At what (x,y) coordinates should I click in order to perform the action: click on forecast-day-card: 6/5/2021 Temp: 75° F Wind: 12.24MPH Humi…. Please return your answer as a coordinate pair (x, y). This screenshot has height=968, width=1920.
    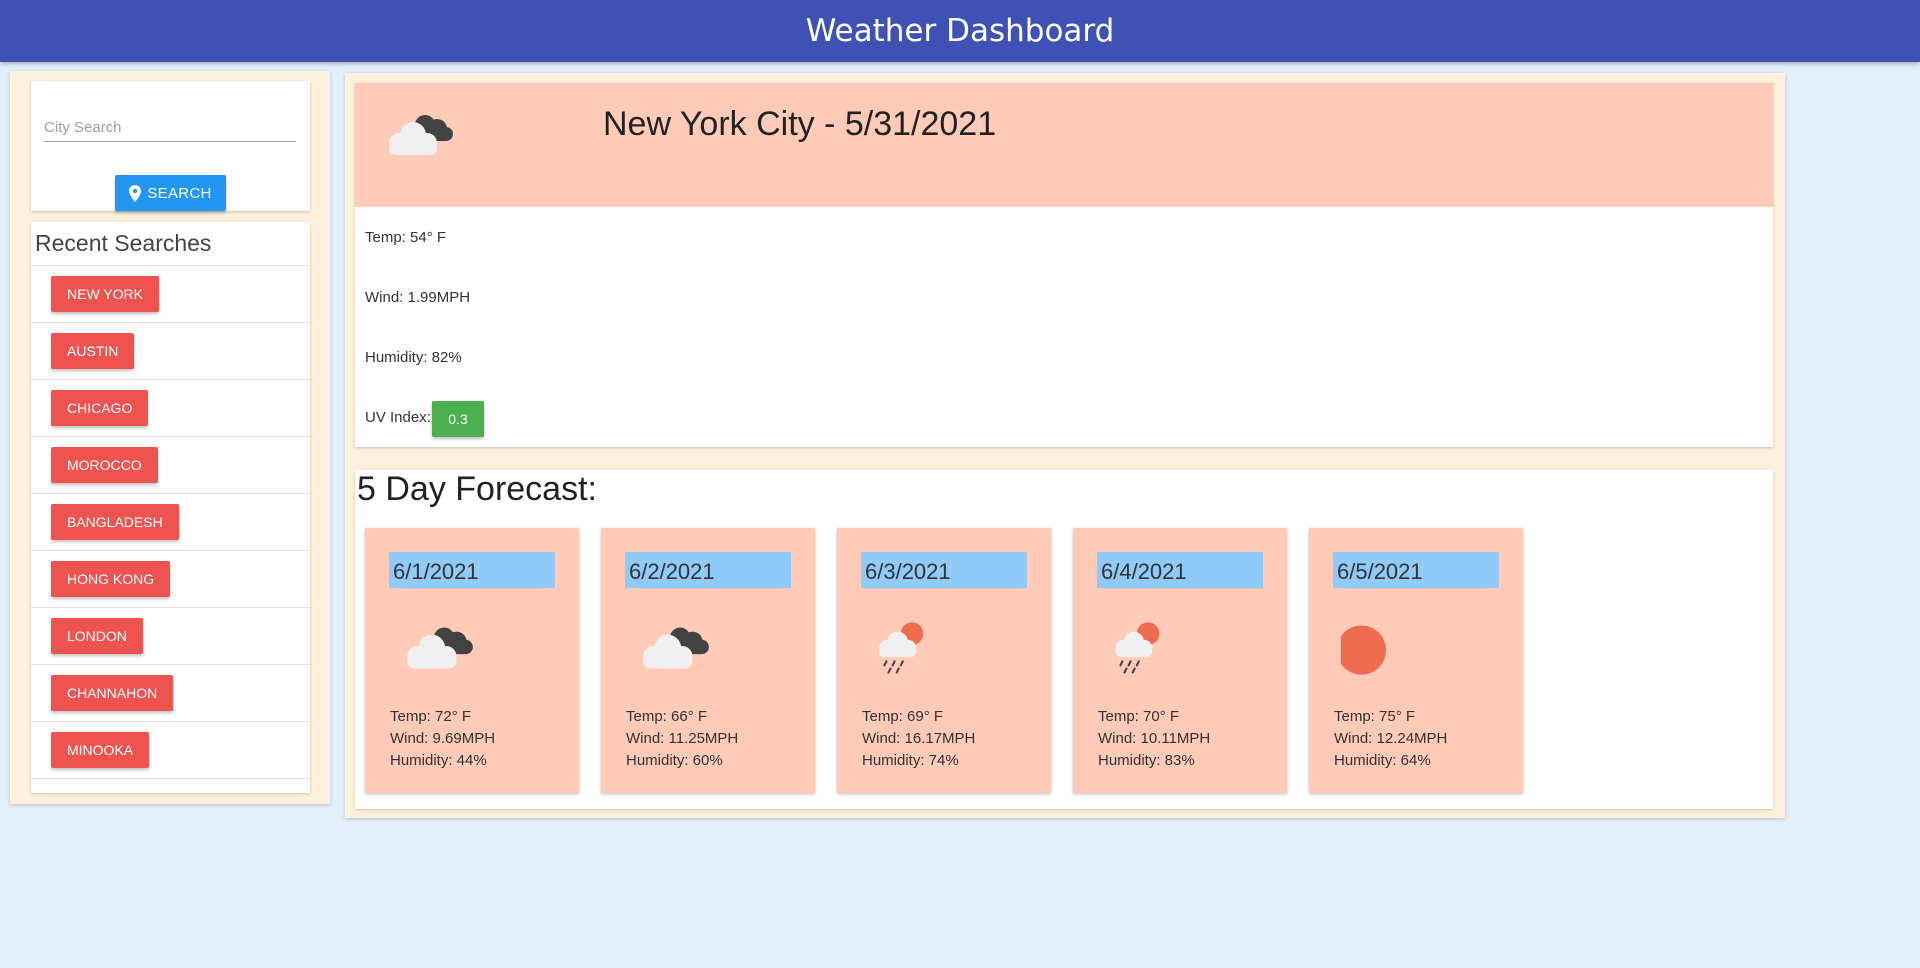
    Looking at the image, I should click on (1416, 660).